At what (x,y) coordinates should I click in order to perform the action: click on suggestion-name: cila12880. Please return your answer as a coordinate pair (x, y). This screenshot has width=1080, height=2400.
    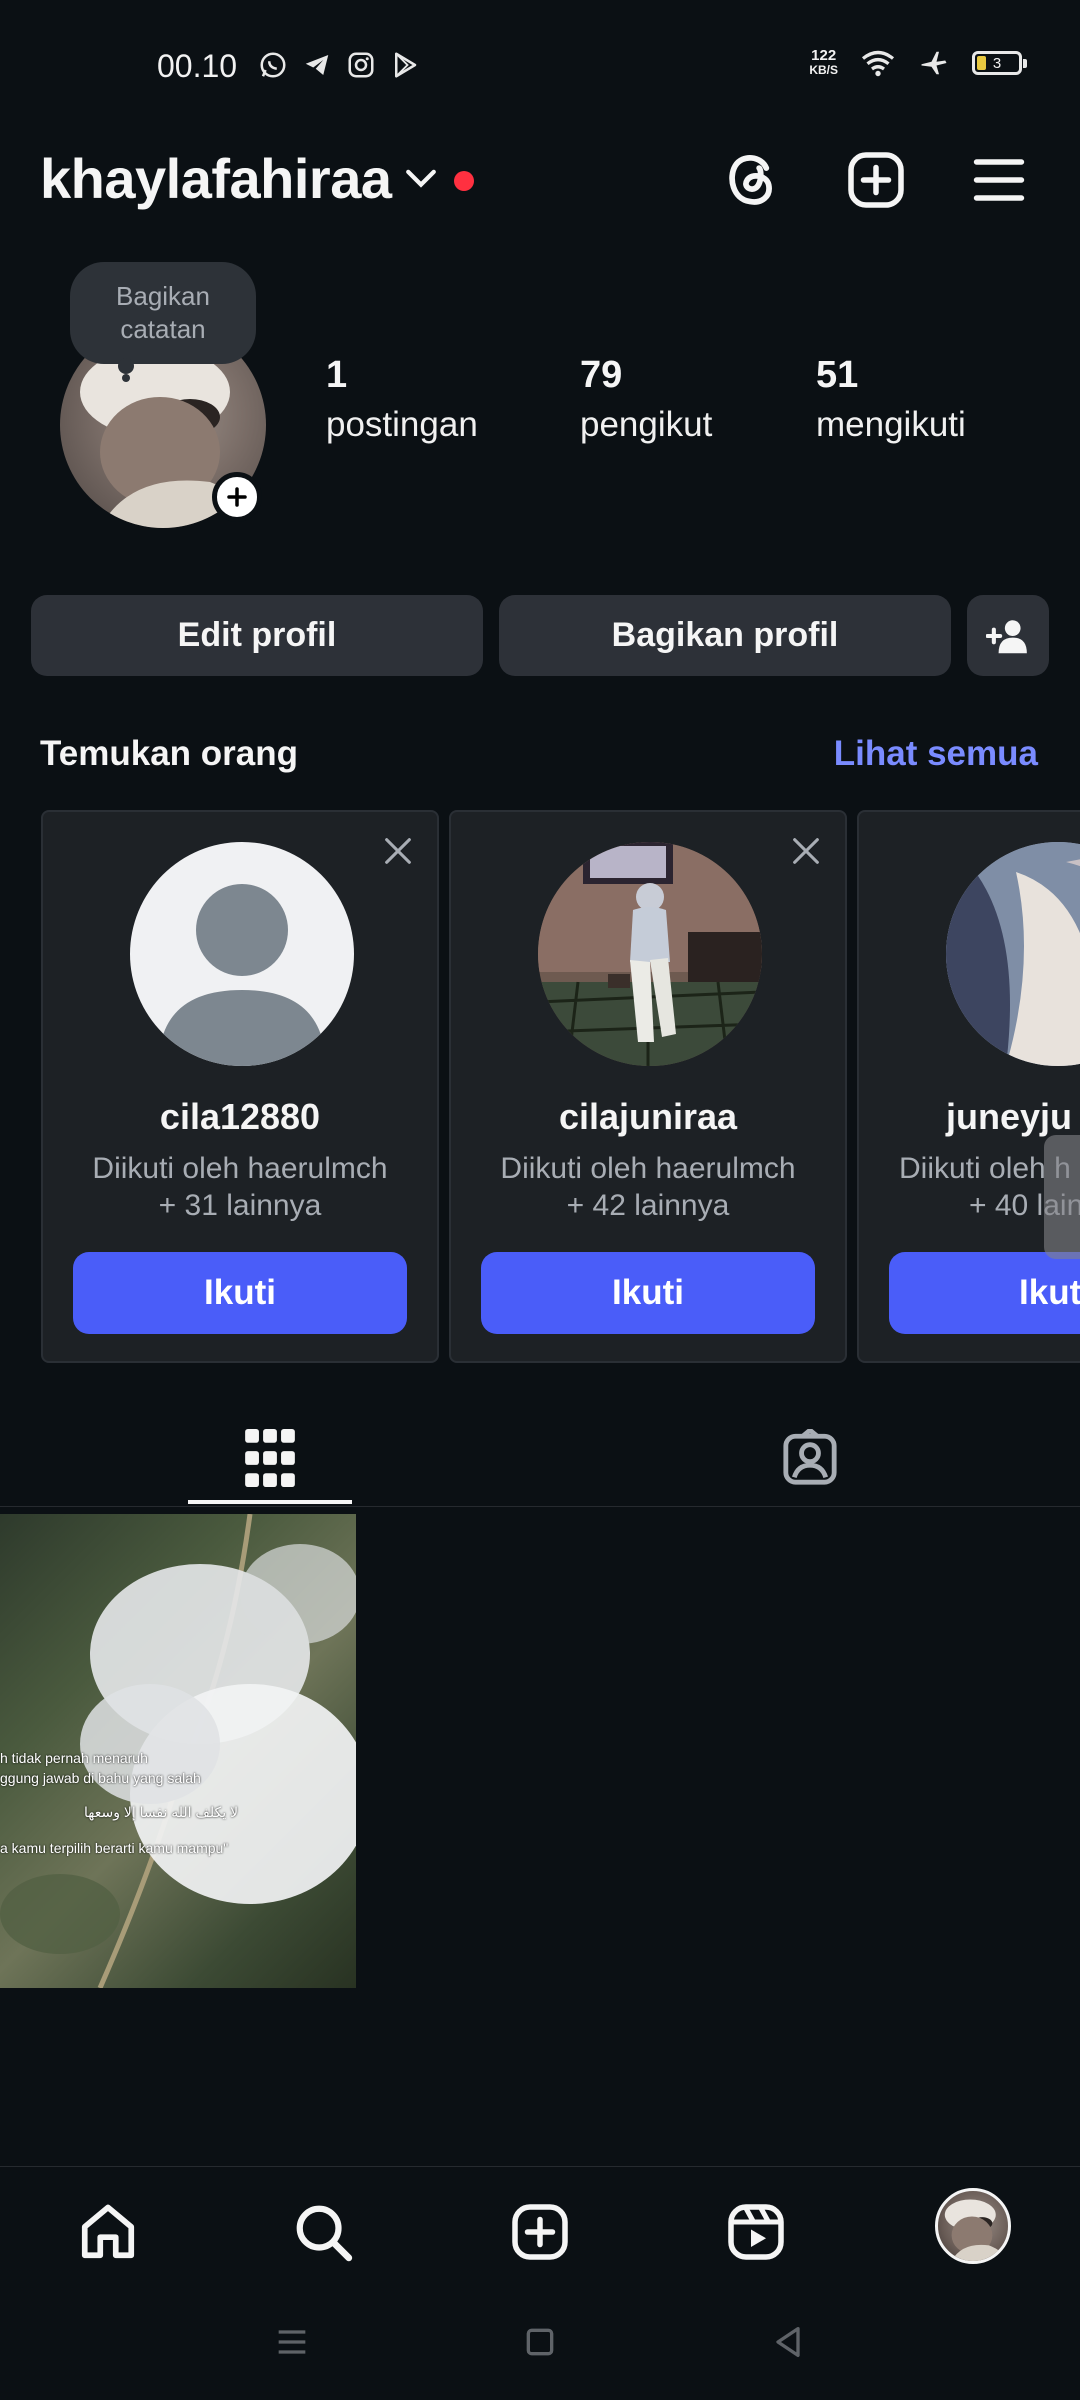
    Looking at the image, I should click on (240, 1117).